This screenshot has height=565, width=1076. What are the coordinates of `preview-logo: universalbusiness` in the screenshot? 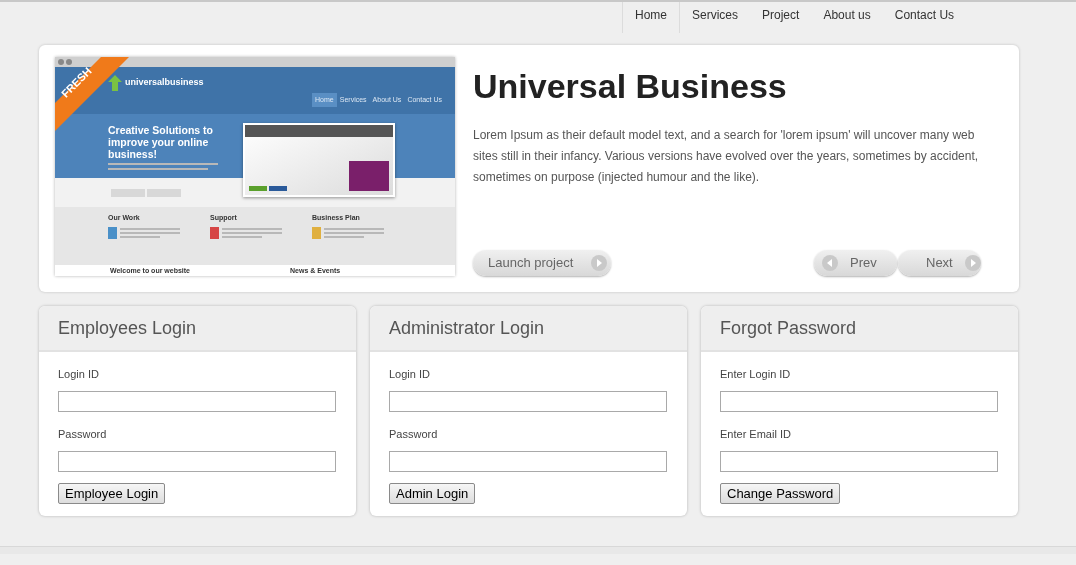 It's located at (164, 83).